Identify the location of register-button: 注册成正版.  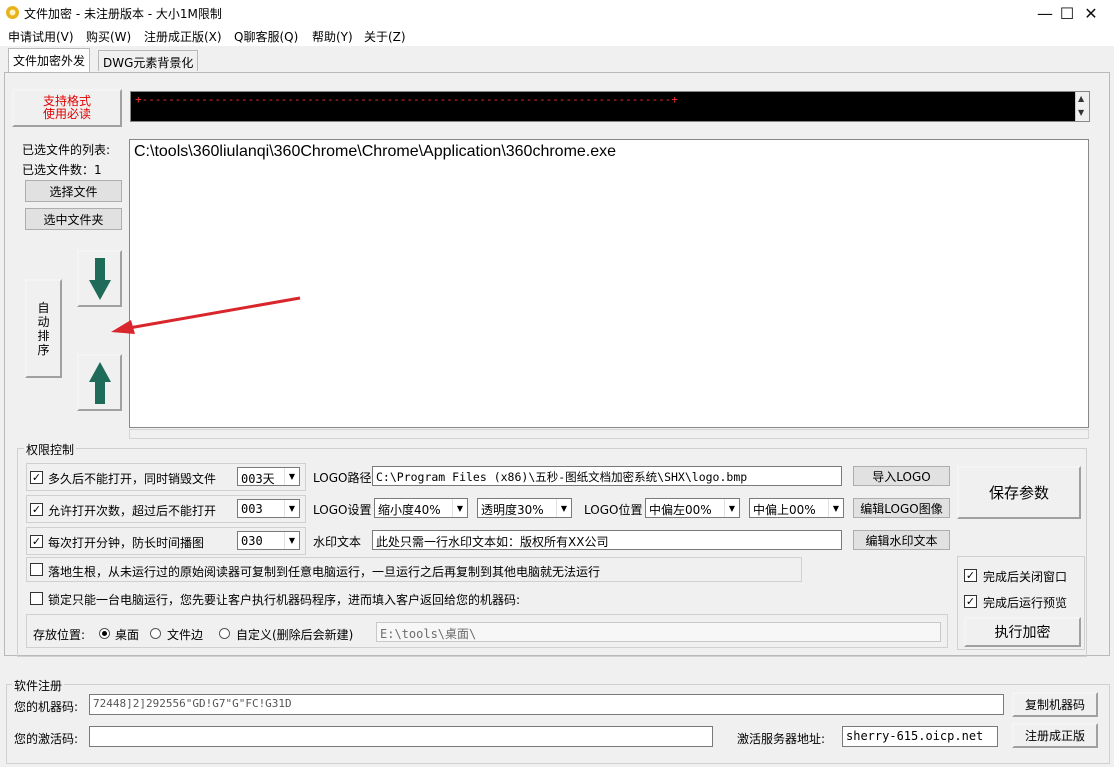
(1055, 735).